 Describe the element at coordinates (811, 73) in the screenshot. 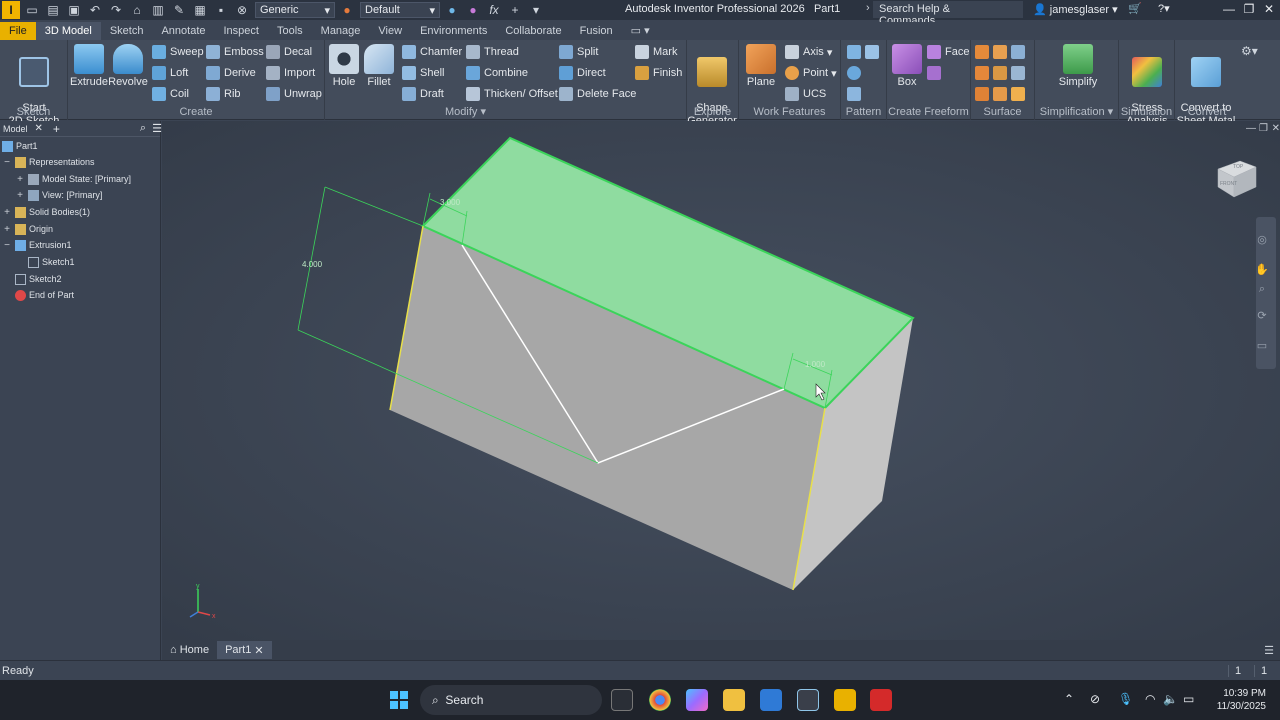

I see `point-button: Point ▾` at that location.